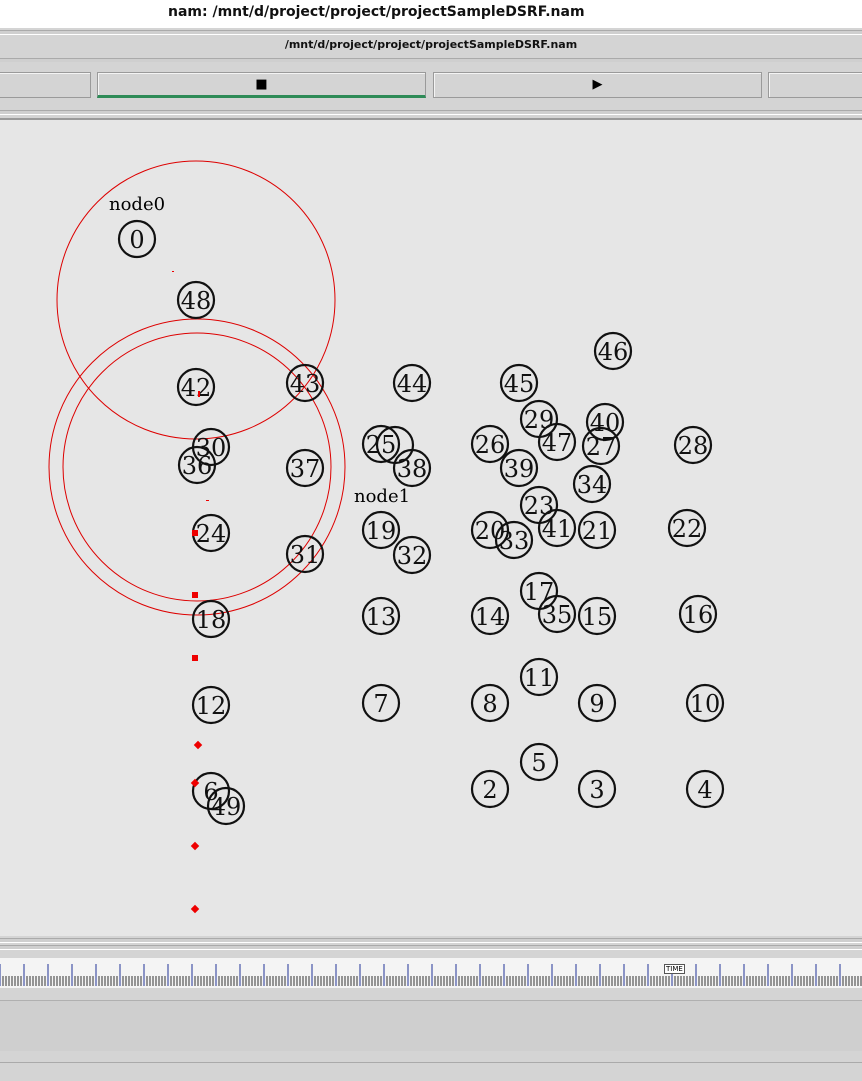 This screenshot has height=1081, width=862. I want to click on network-node: 24, so click(211, 533).